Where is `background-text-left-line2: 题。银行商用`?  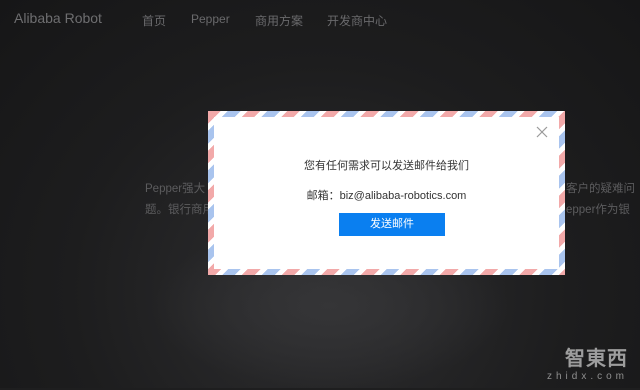
background-text-left-line2: 题。银行商用 is located at coordinates (179, 210).